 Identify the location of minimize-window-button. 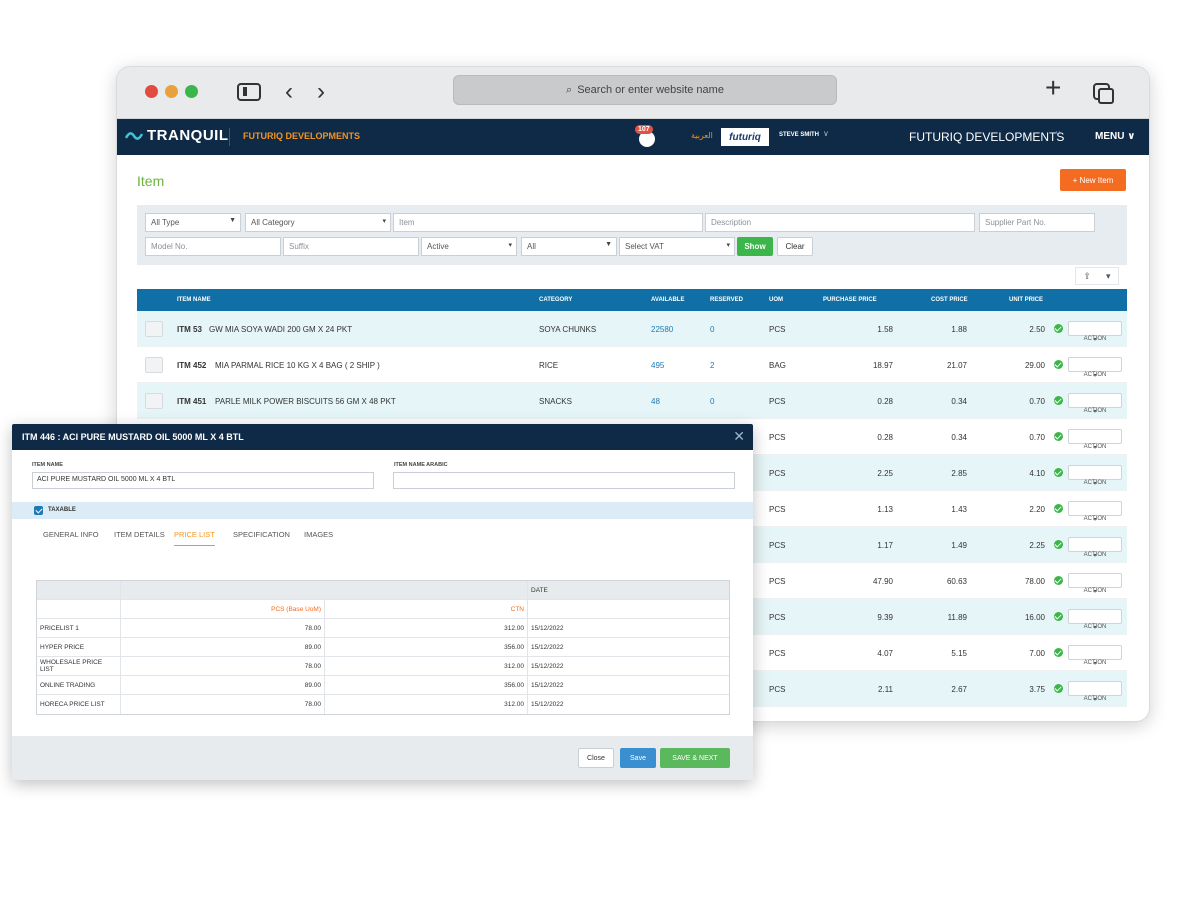
(171, 91).